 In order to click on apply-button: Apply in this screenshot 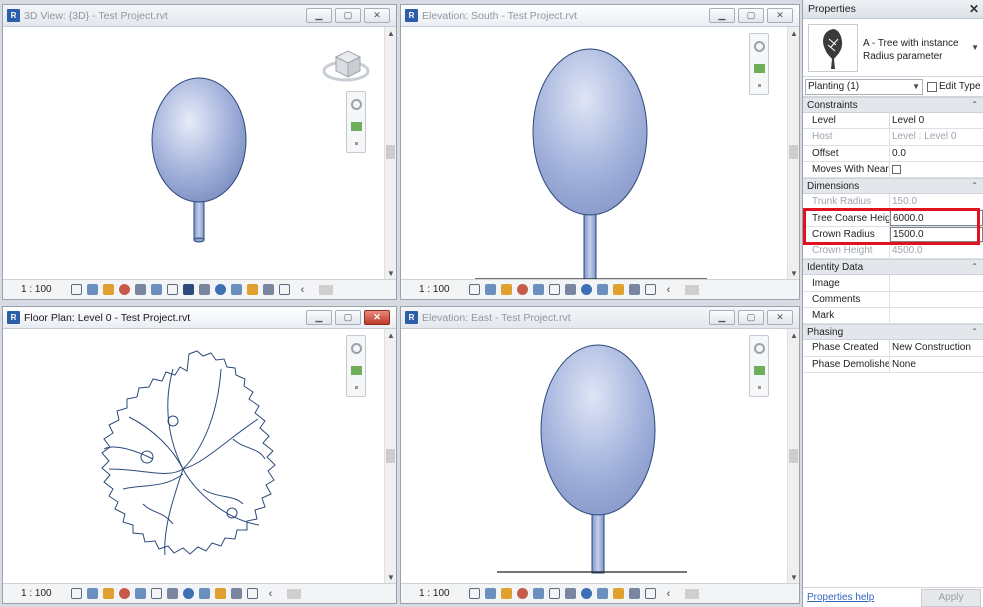, I will do `click(951, 597)`.